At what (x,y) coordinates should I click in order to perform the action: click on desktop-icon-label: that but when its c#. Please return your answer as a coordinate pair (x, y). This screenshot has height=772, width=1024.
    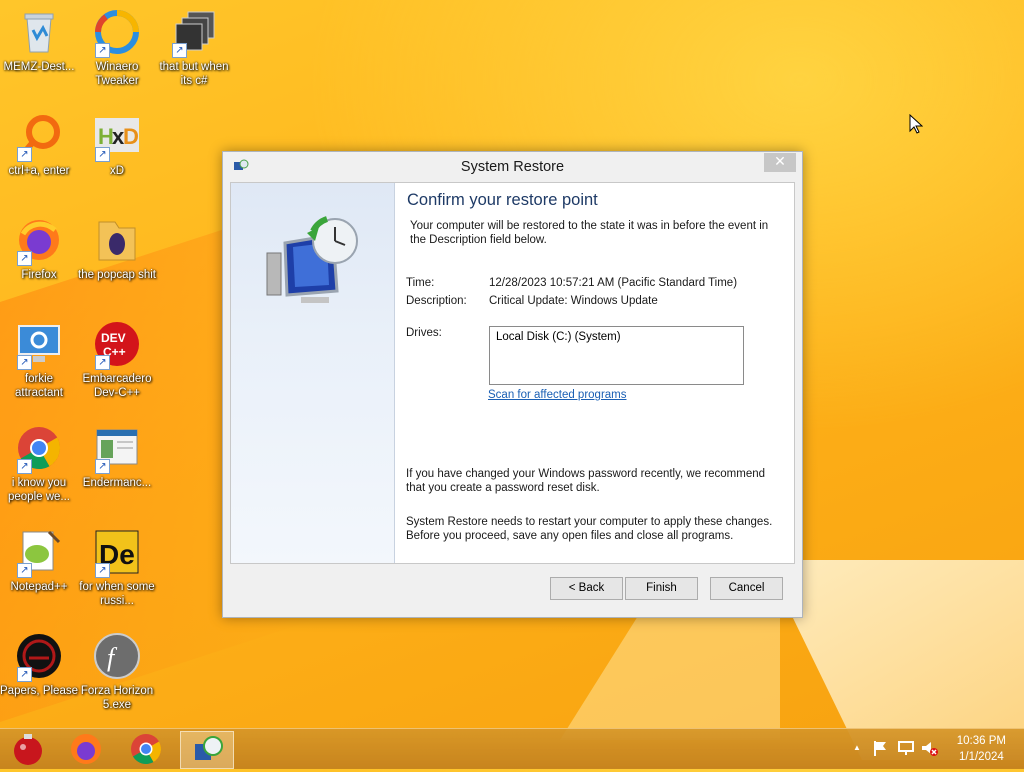
    Looking at the image, I should click on (194, 74).